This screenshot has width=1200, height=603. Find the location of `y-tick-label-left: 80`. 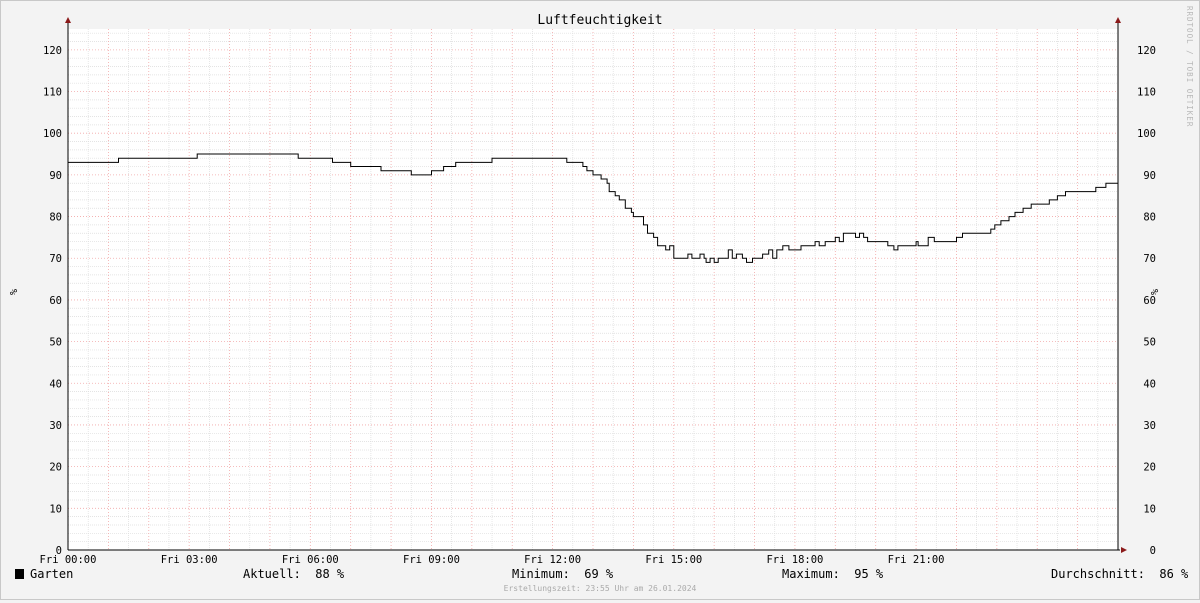

y-tick-label-left: 80 is located at coordinates (55, 218).